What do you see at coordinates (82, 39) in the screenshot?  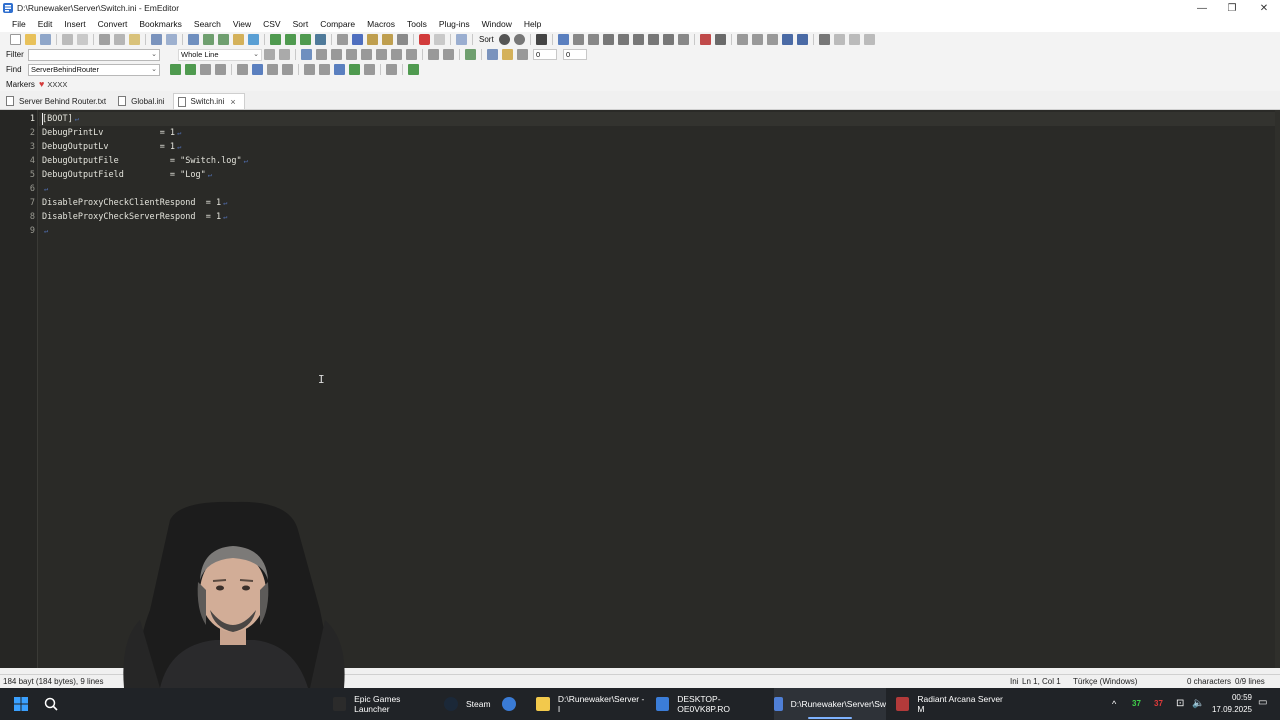 I see `print-preview-icon` at bounding box center [82, 39].